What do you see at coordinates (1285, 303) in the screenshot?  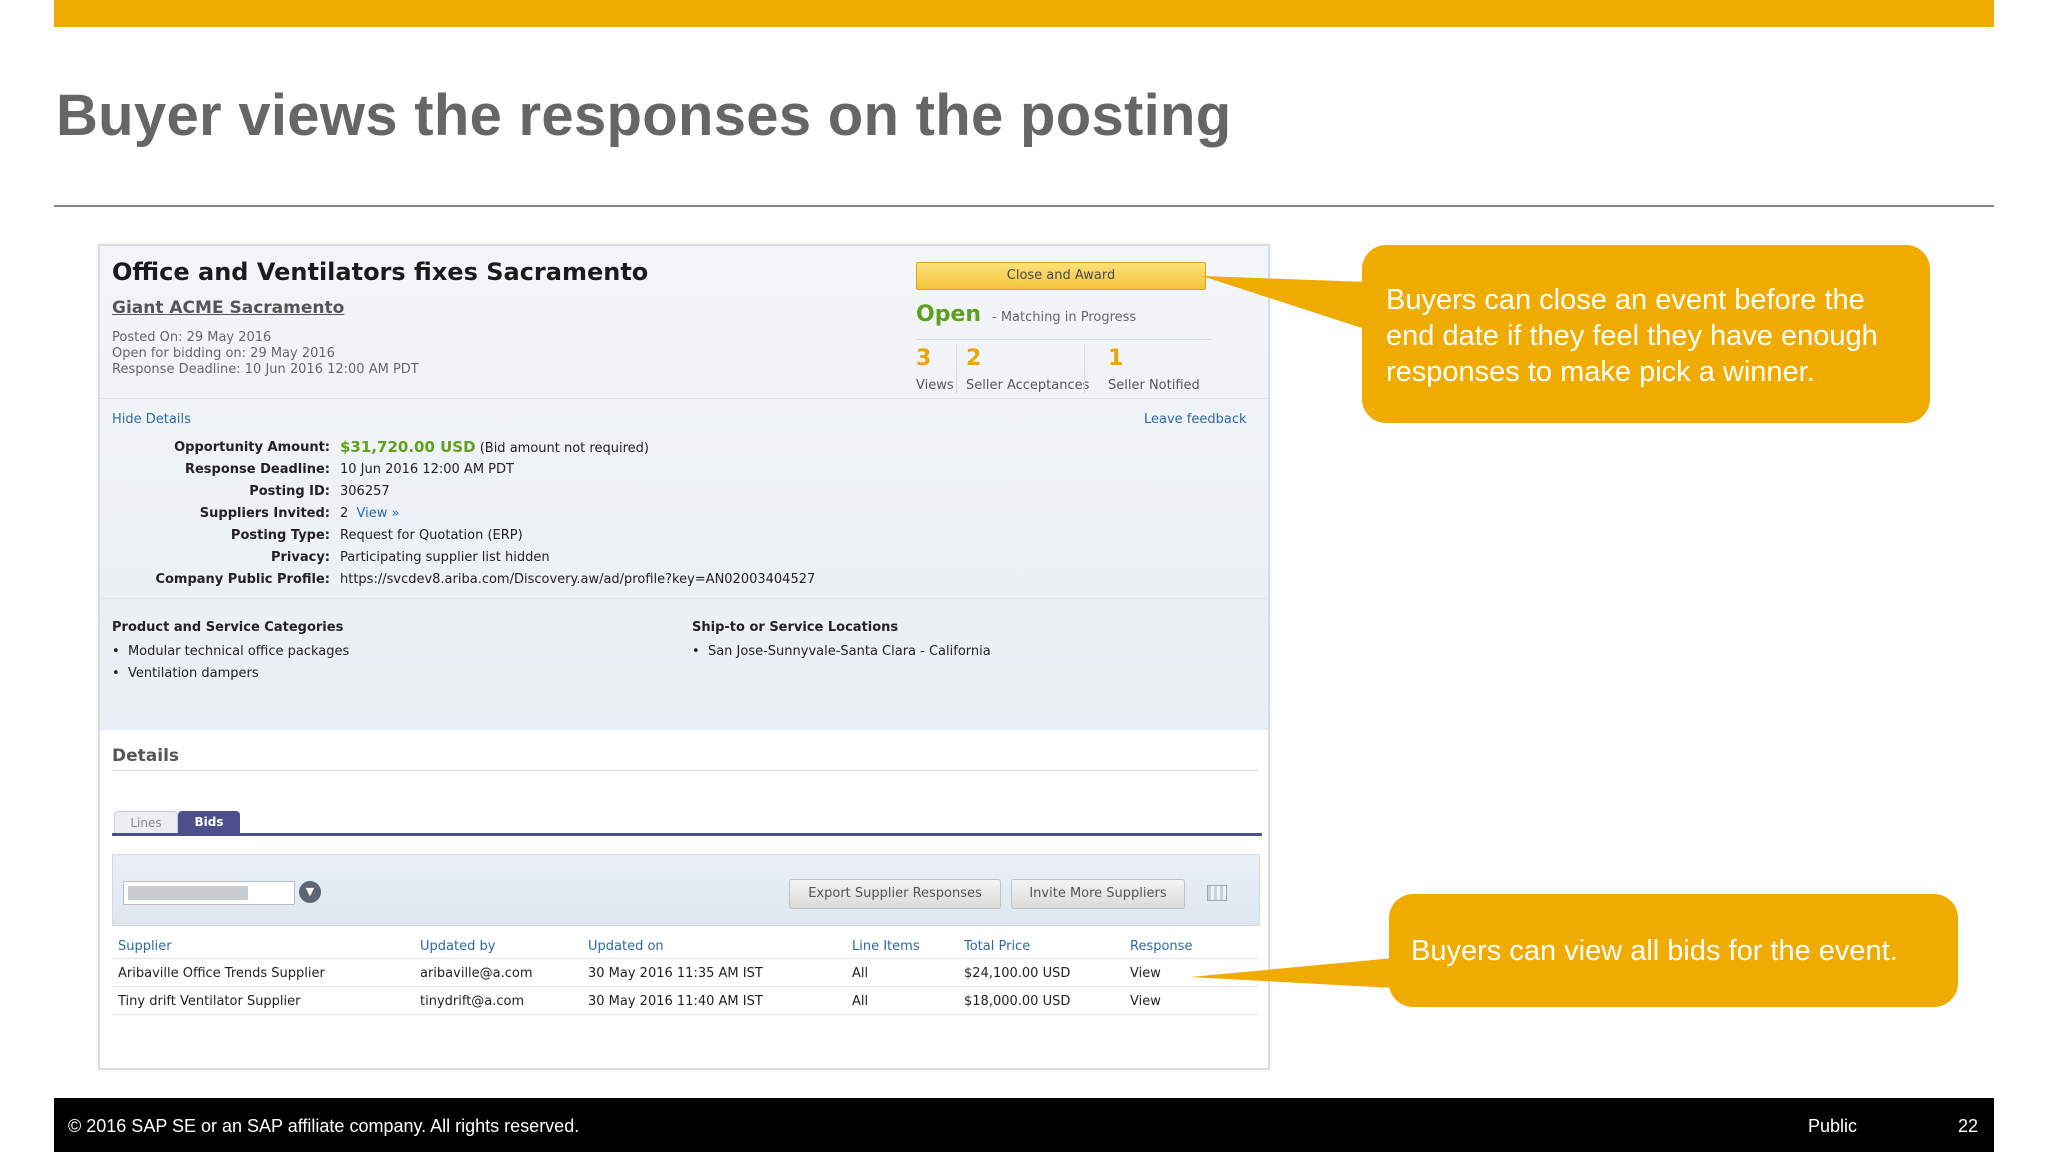 I see `callout-pointer-close-award` at bounding box center [1285, 303].